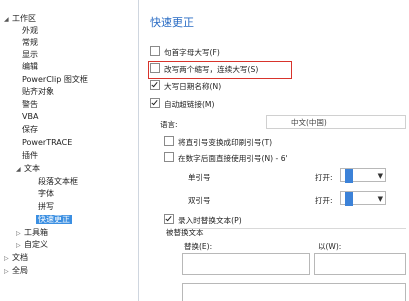 The height and width of the screenshot is (301, 409). What do you see at coordinates (198, 246) in the screenshot?
I see `replace-label: 替换(E):` at bounding box center [198, 246].